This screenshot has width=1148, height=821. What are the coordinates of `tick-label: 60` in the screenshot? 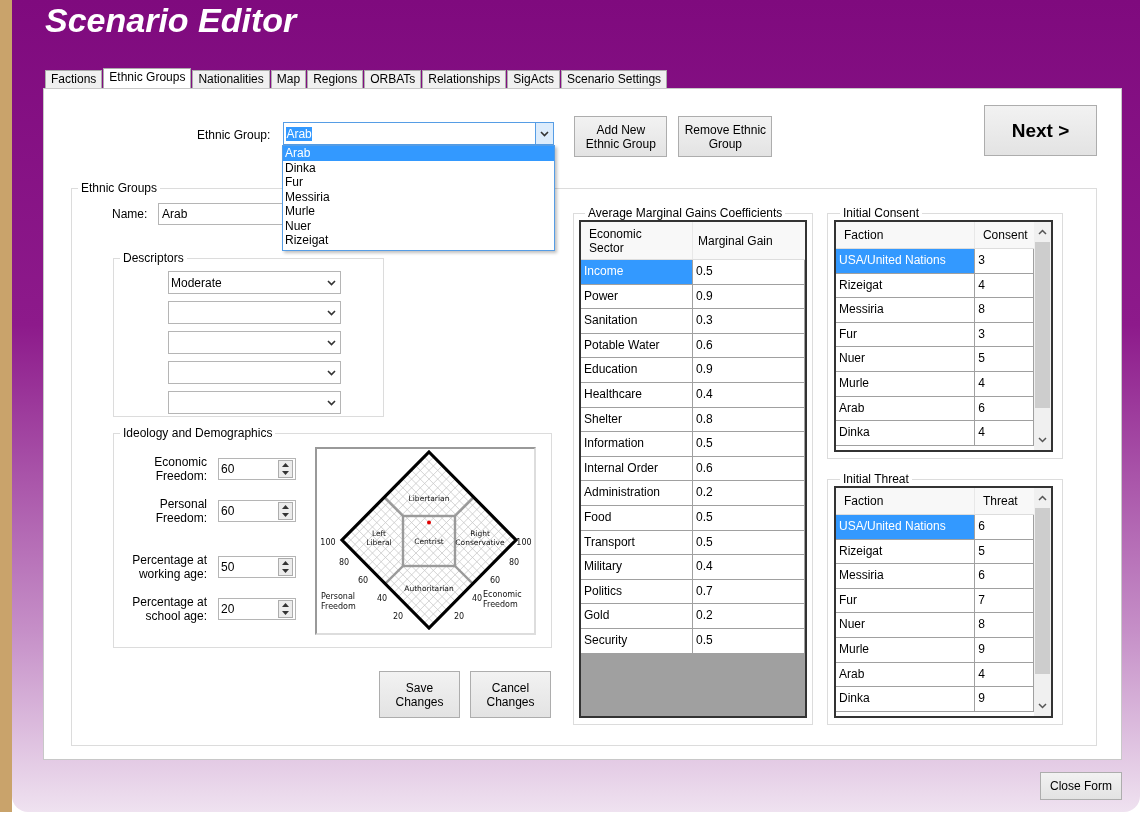 It's located at (363, 580).